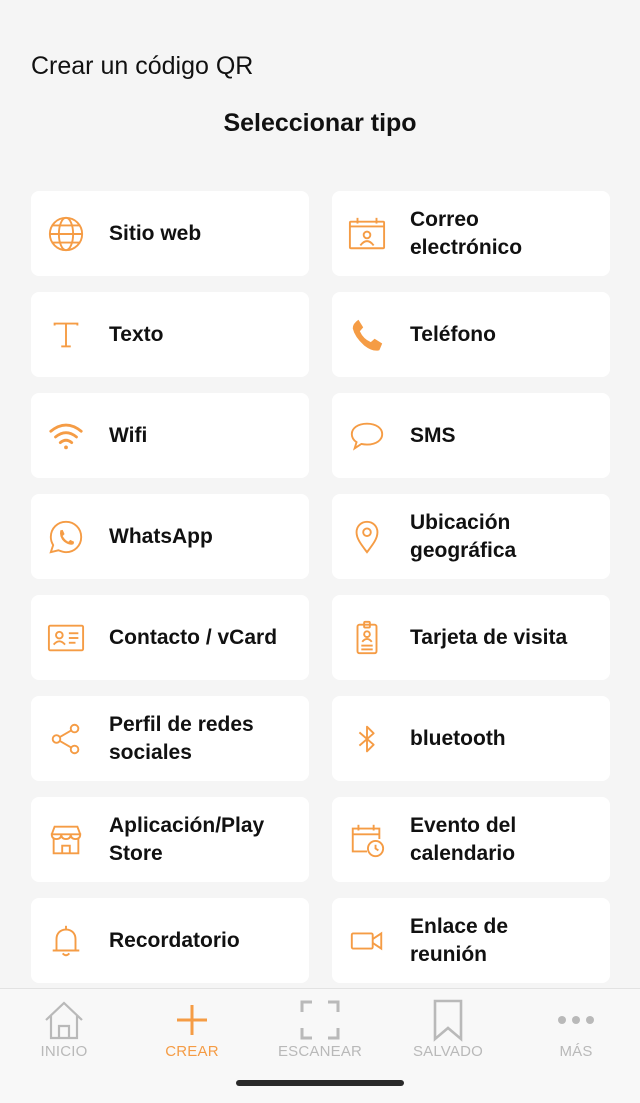  What do you see at coordinates (155, 233) in the screenshot?
I see `type-label: Sitio web` at bounding box center [155, 233].